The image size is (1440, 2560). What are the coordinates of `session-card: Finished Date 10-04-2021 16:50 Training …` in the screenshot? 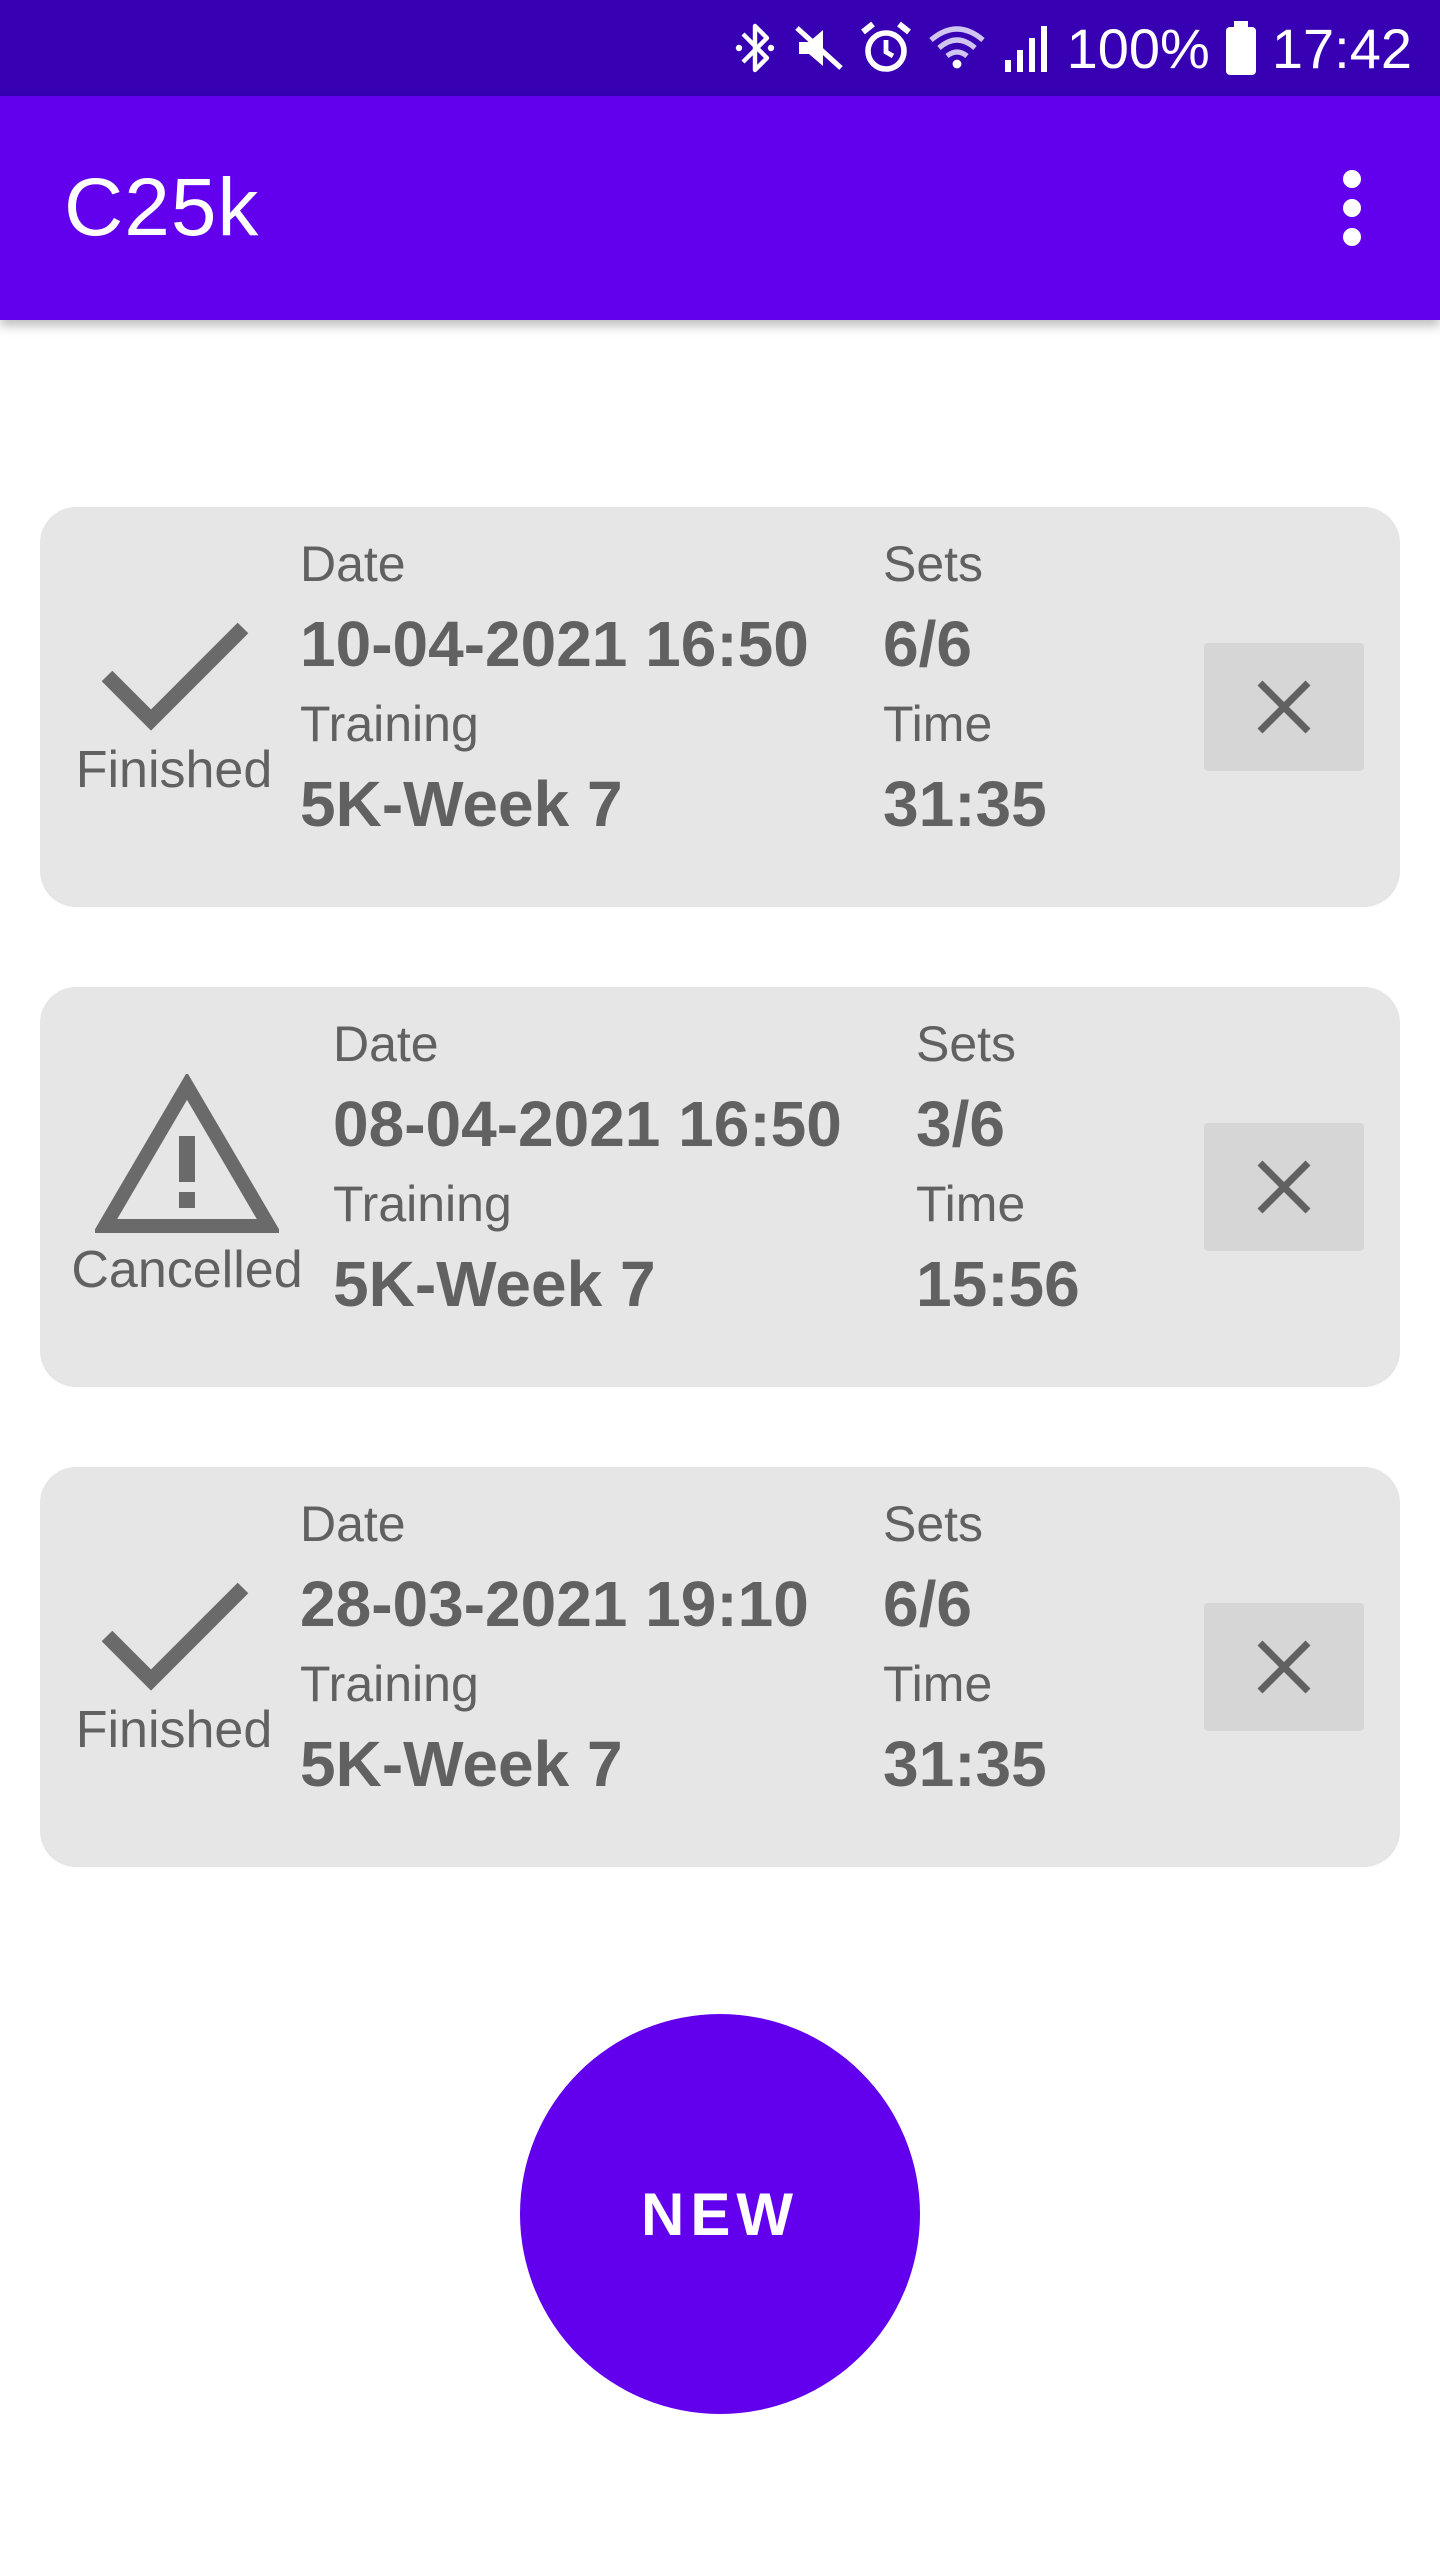 It's located at (720, 707).